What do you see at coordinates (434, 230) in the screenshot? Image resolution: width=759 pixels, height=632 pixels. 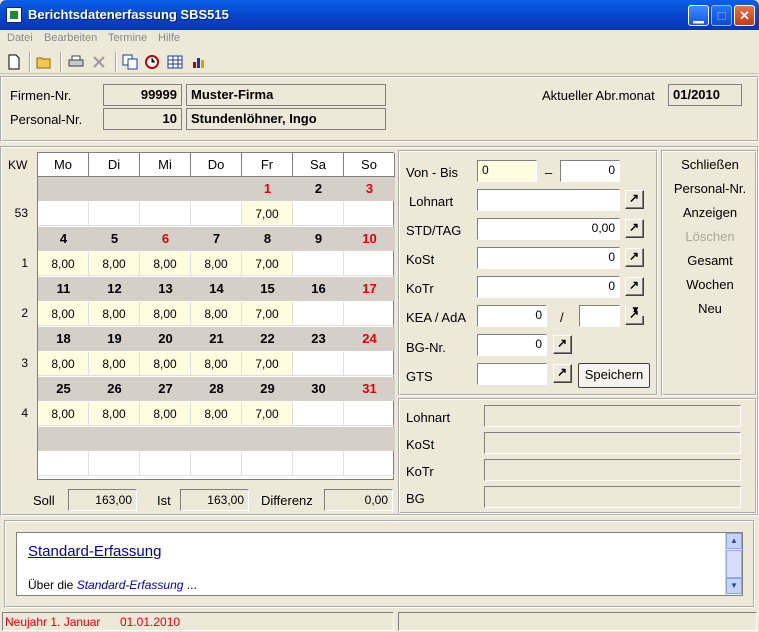 I see `std-label: STD/TAG` at bounding box center [434, 230].